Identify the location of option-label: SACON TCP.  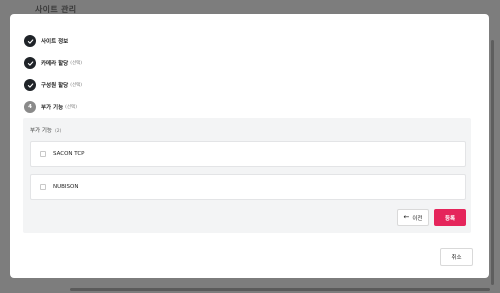
(69, 154).